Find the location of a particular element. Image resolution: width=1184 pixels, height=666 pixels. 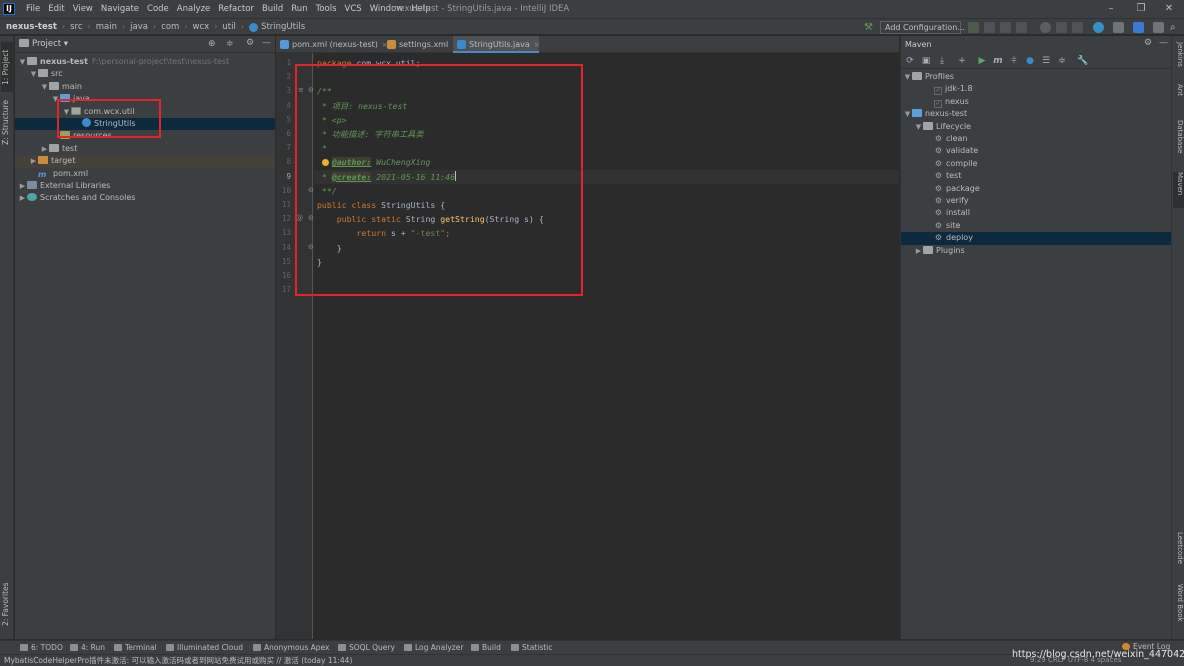

maven-tree-item: ▼ Profiles is located at coordinates (1036, 77).